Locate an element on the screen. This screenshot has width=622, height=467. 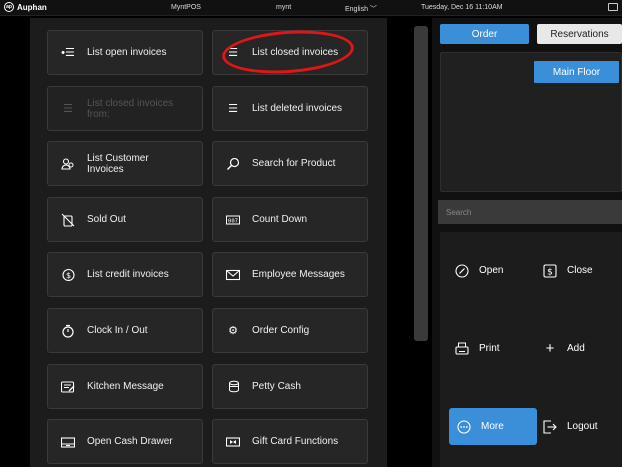
button-label: Clock In / Out is located at coordinates (117, 330).